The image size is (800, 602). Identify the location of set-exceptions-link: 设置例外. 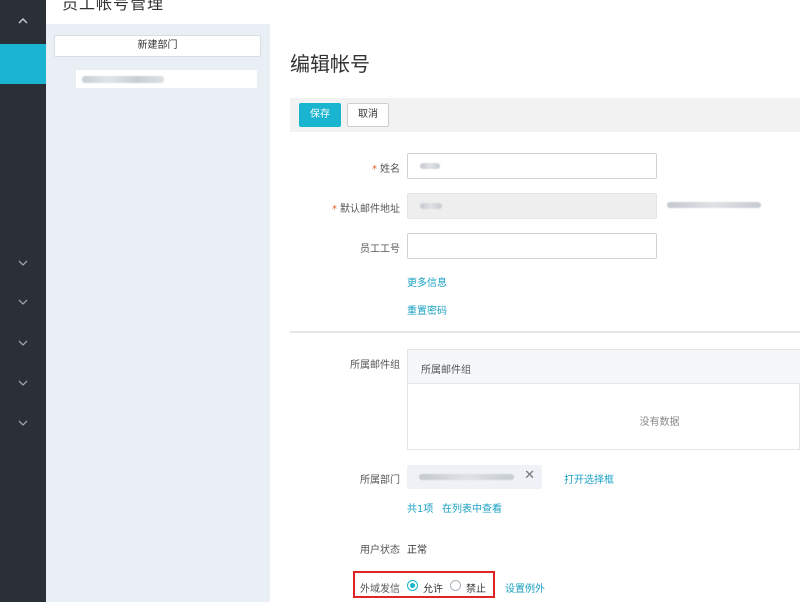
(525, 587).